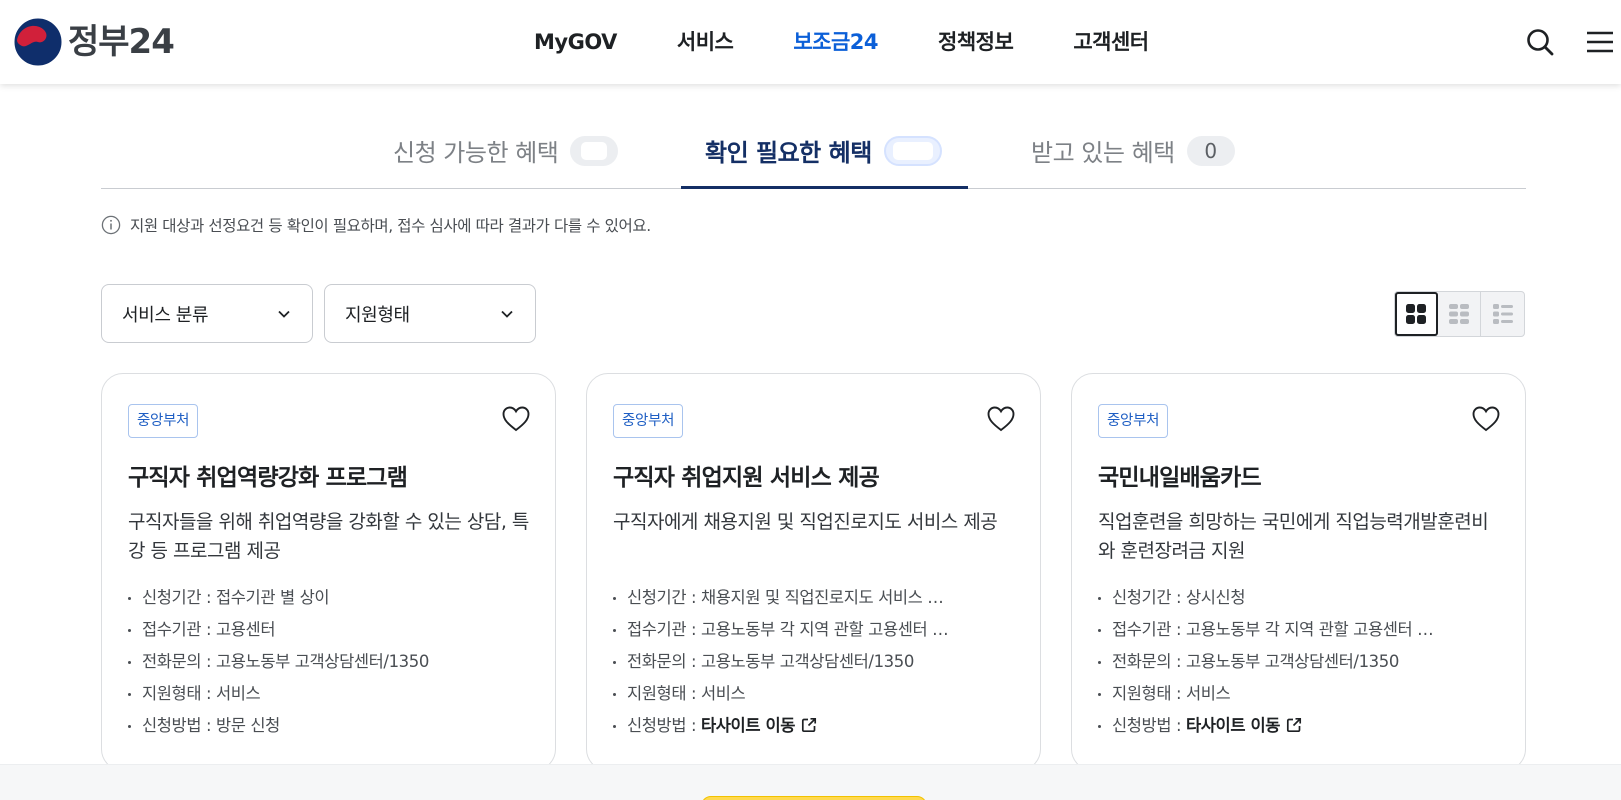  I want to click on service-category-select: 서비스 분류, so click(207, 313).